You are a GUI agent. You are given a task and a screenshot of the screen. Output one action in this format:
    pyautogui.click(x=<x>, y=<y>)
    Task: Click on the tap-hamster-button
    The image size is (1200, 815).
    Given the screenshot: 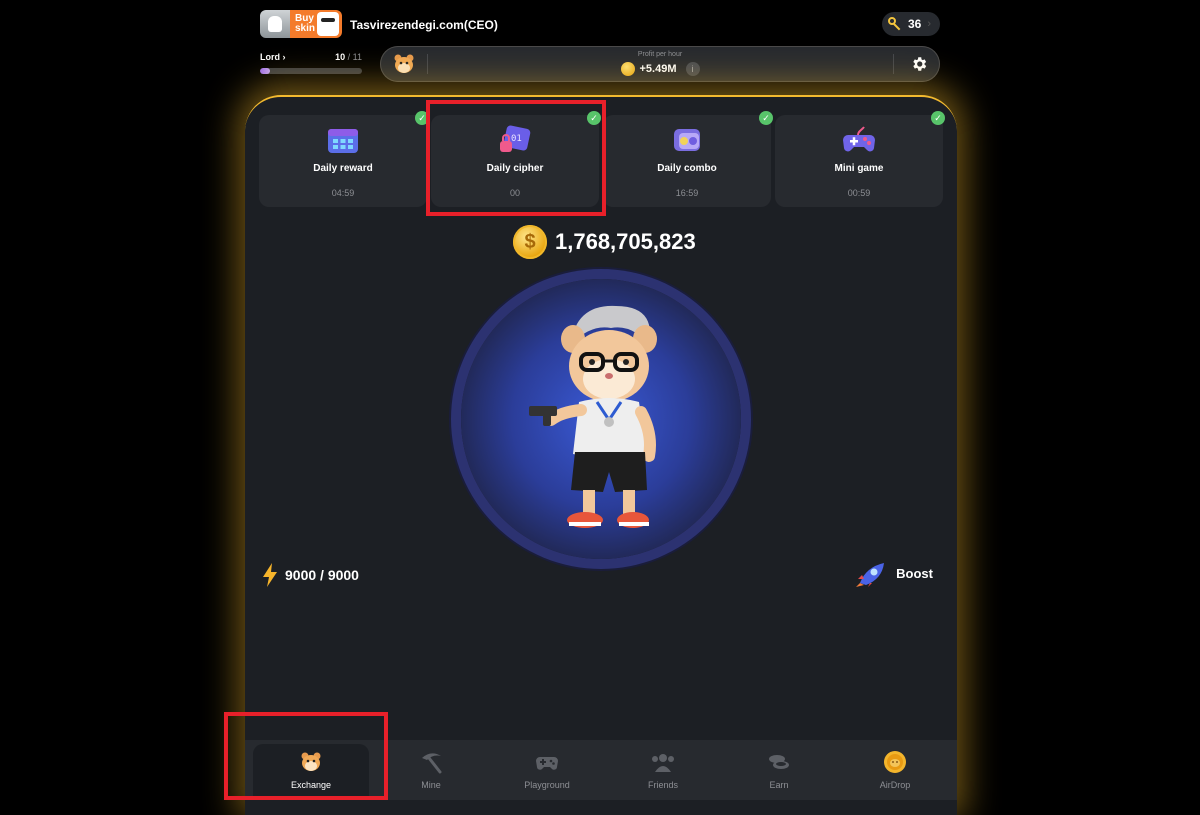 What is the action you would take?
    pyautogui.click(x=601, y=419)
    